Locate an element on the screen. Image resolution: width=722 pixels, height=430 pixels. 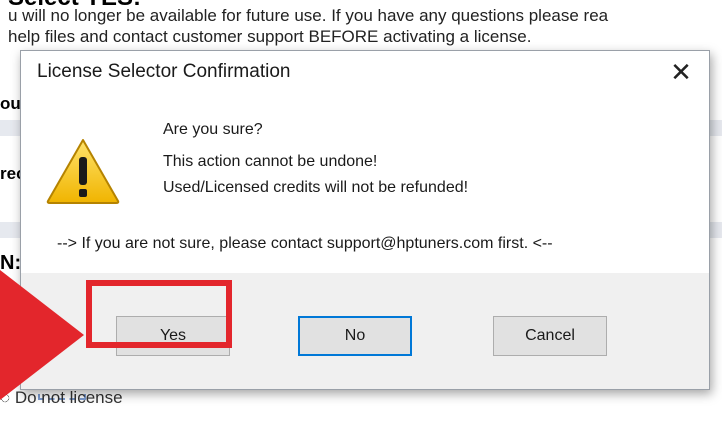
dialog-question: Are you sure? is located at coordinates (213, 129).